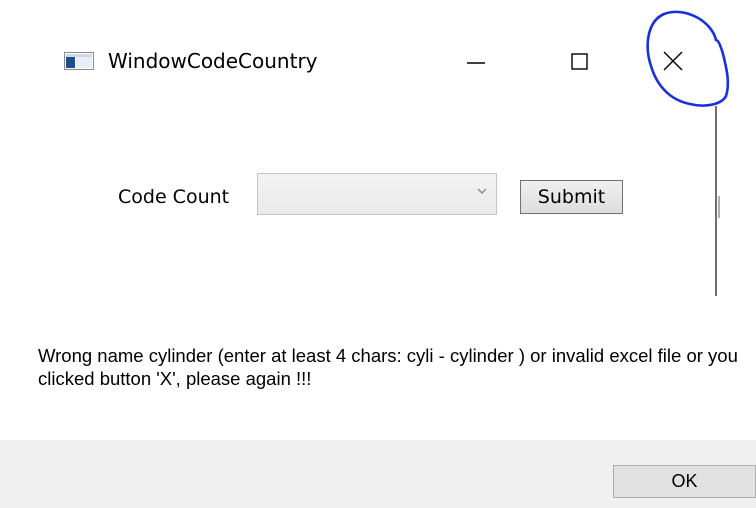 Image resolution: width=756 pixels, height=508 pixels. Describe the element at coordinates (377, 194) in the screenshot. I see `code-count-select` at that location.